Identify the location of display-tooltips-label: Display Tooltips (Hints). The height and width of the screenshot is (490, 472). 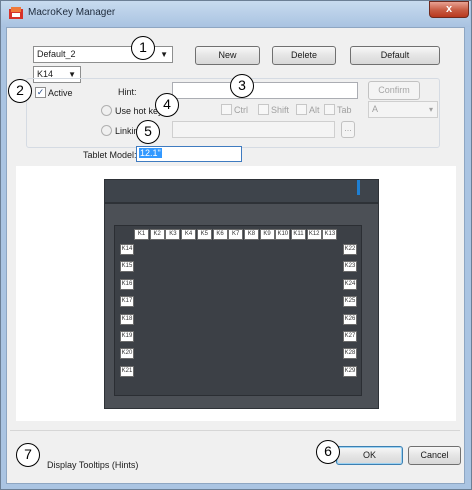
(92, 465).